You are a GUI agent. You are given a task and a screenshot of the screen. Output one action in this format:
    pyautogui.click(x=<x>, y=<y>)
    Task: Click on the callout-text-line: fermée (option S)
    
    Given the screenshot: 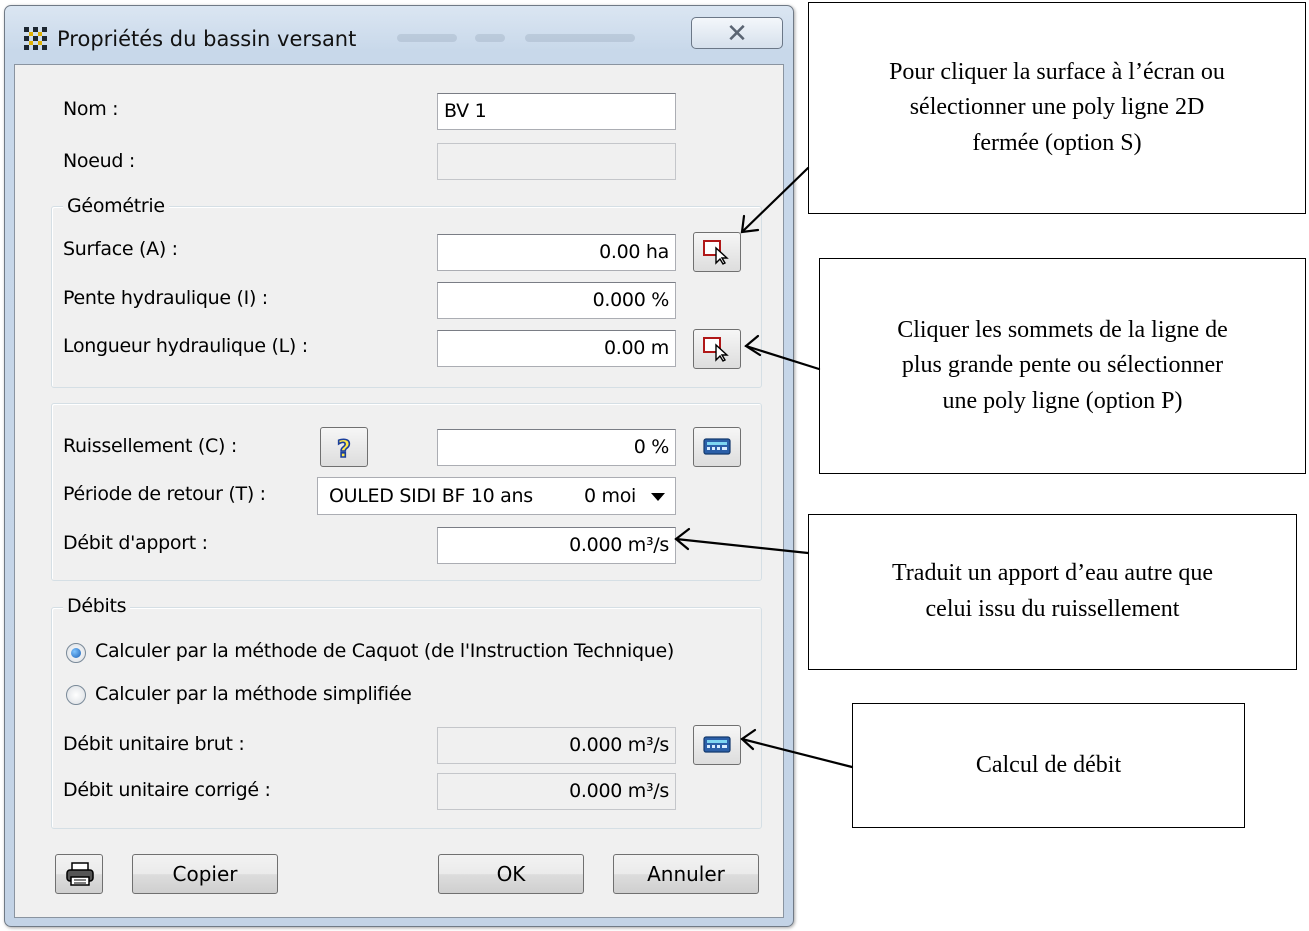 What is the action you would take?
    pyautogui.click(x=1057, y=142)
    